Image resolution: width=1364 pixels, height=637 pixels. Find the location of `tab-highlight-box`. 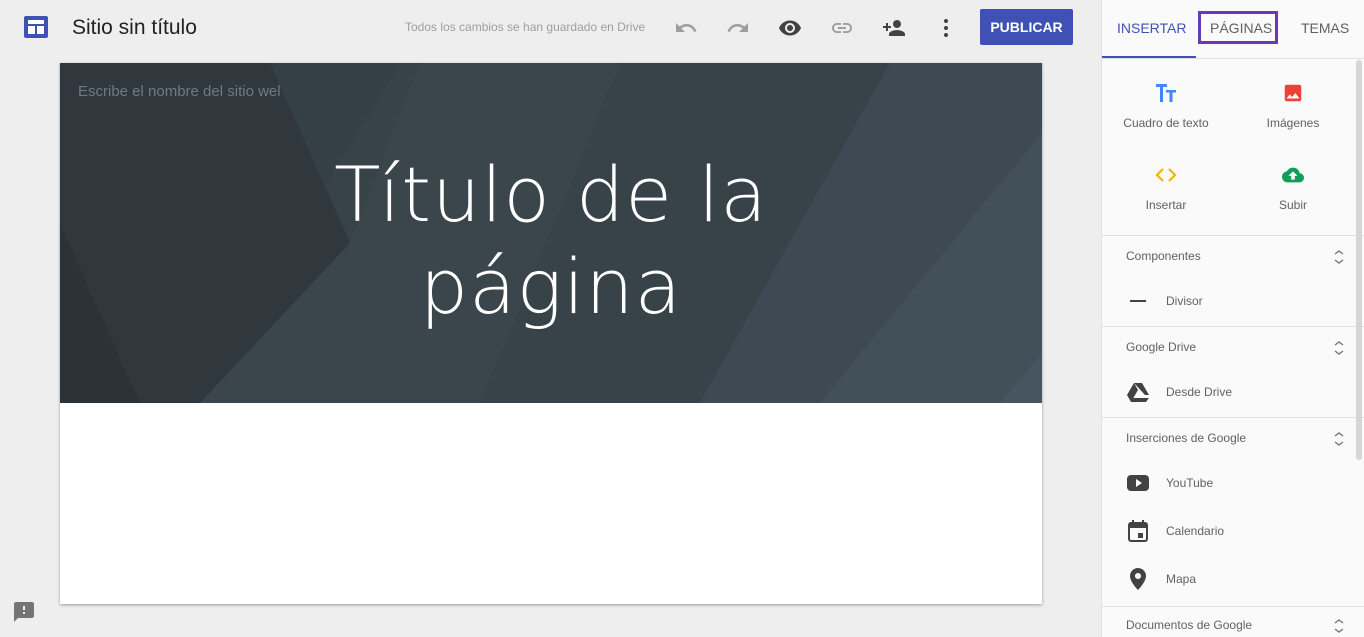

tab-highlight-box is located at coordinates (1238, 27).